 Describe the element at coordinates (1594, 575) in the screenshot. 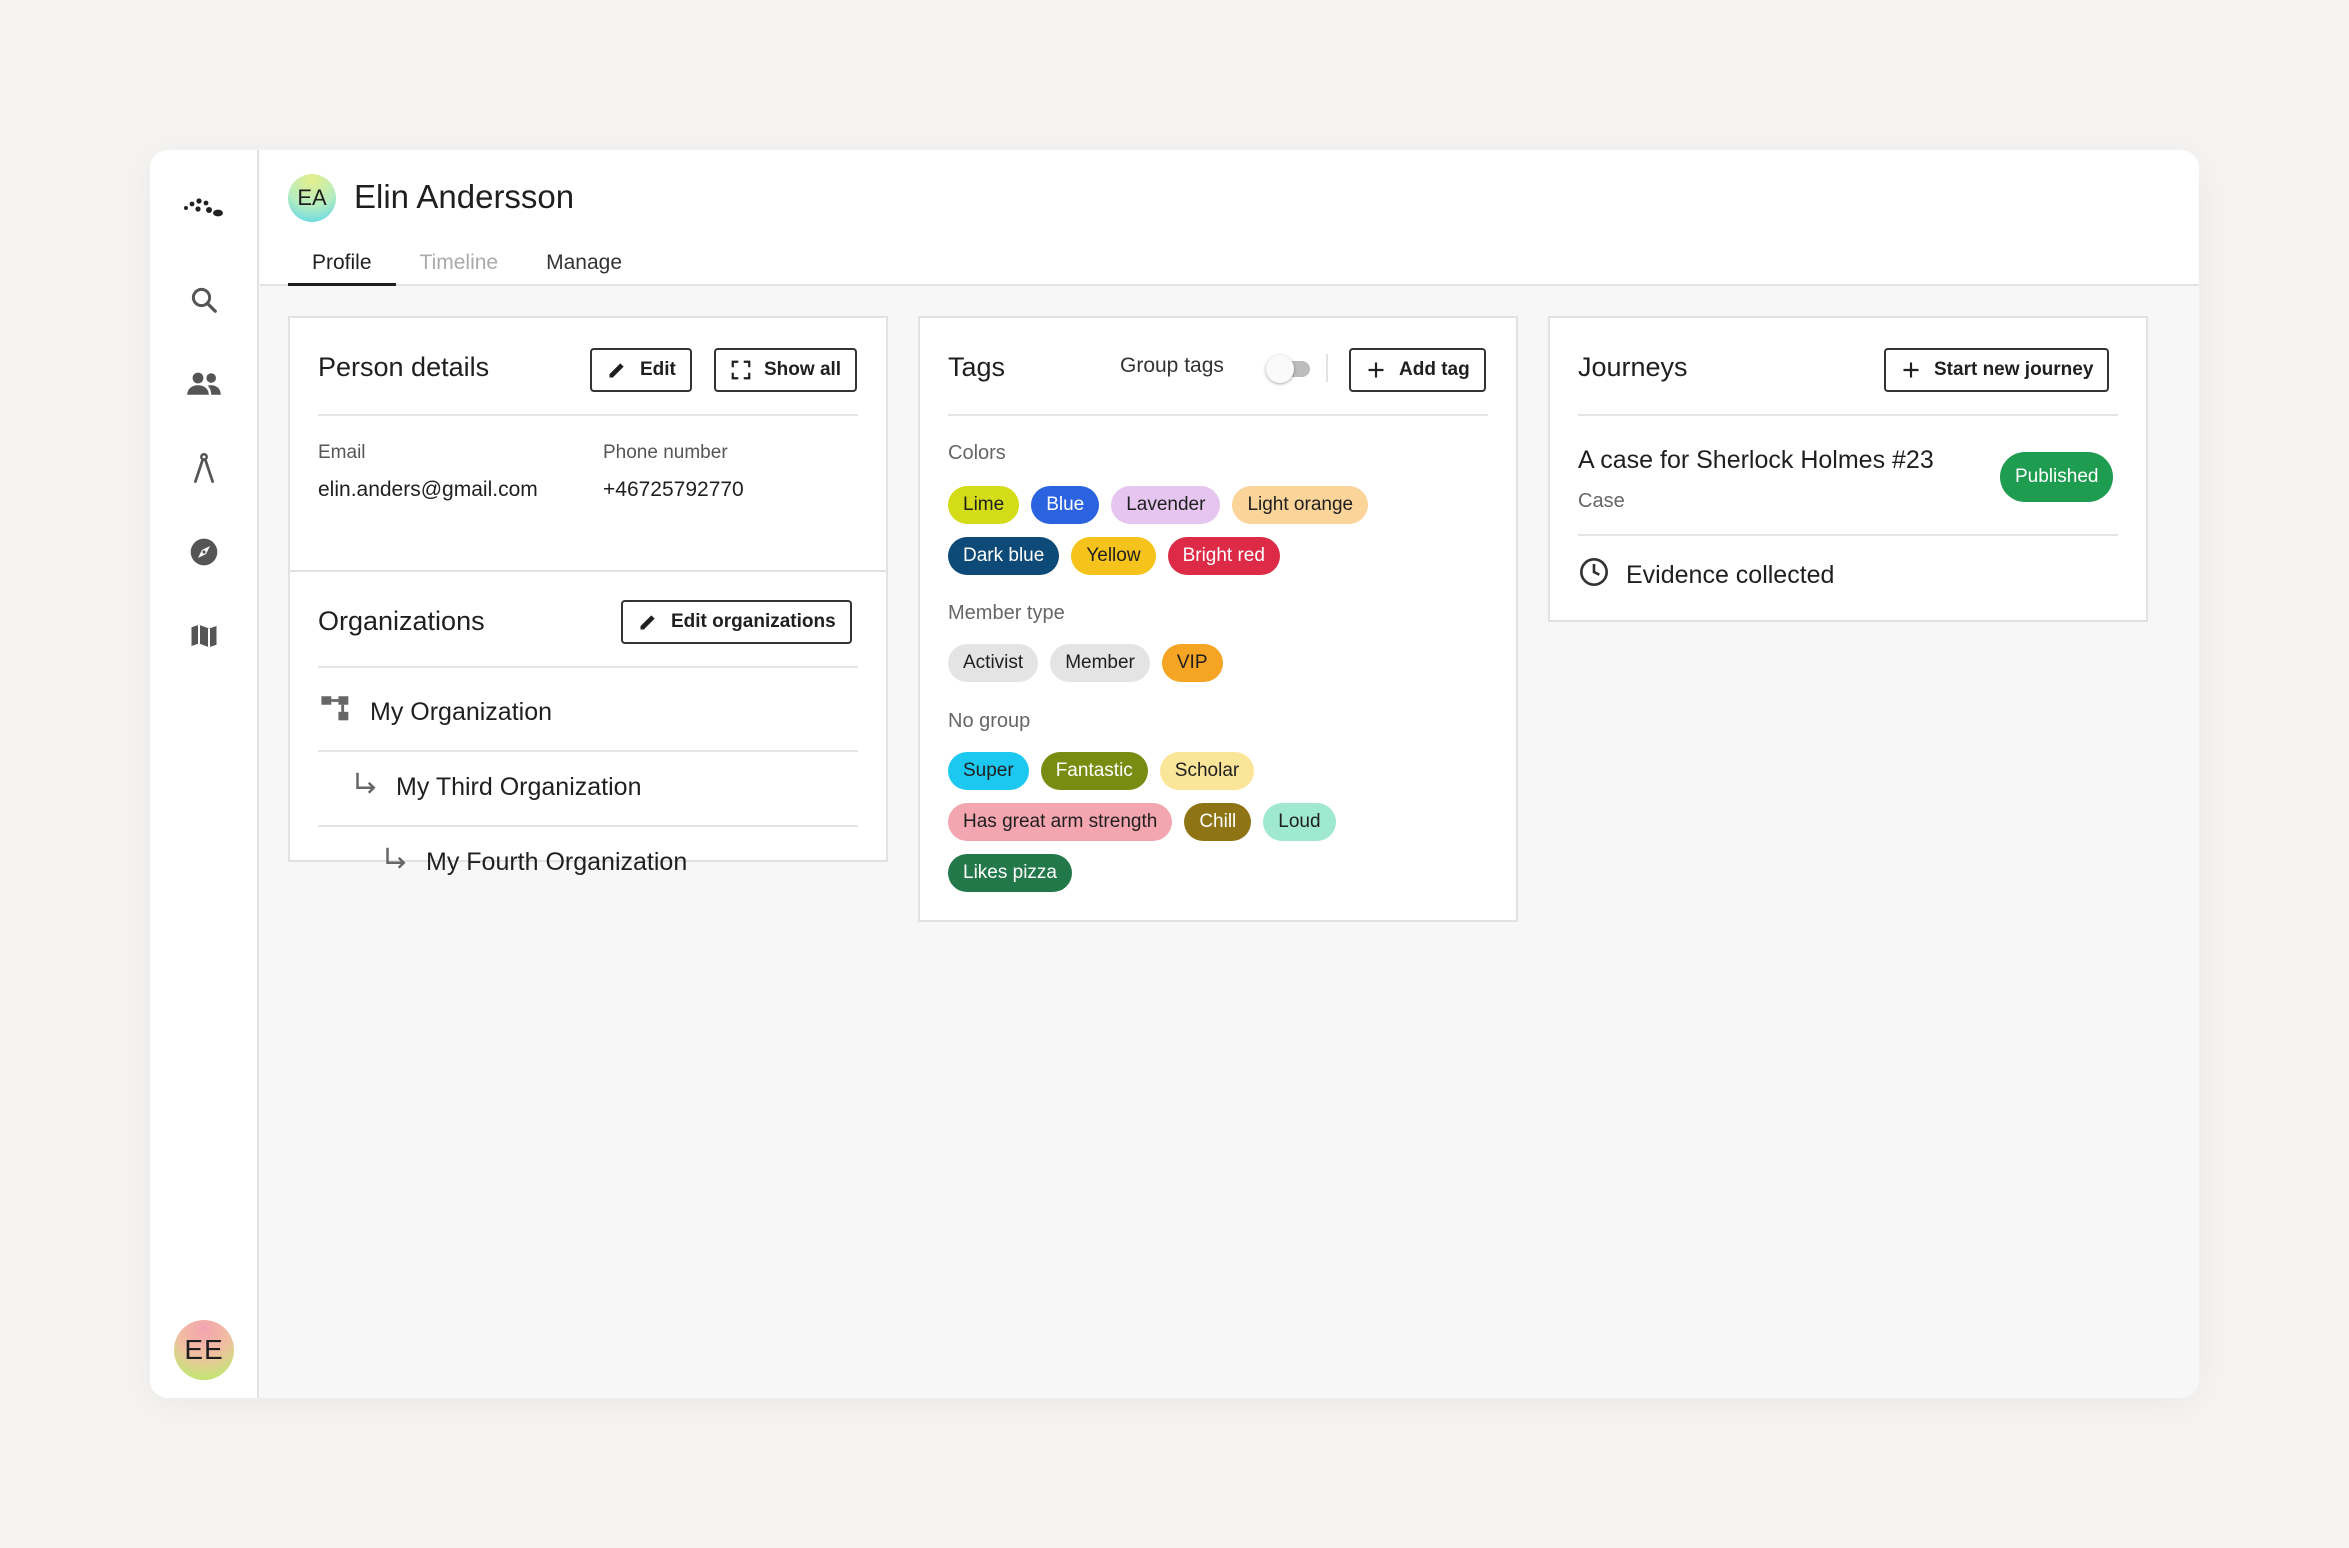

I see `clock-icon` at that location.